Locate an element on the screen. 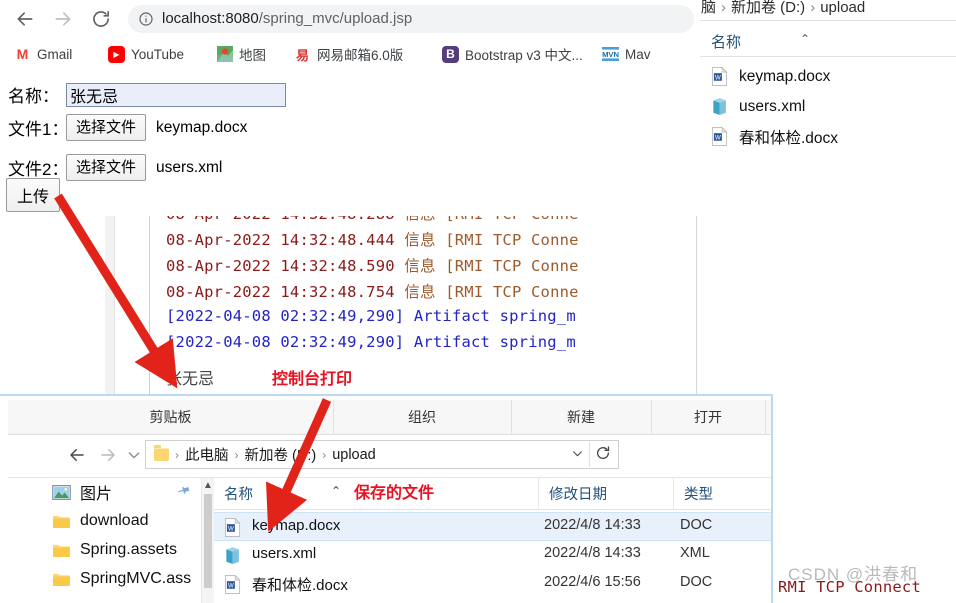  table-row: W 春和体检.docx 2022/4/6 15:56 DOC is located at coordinates (493, 584).